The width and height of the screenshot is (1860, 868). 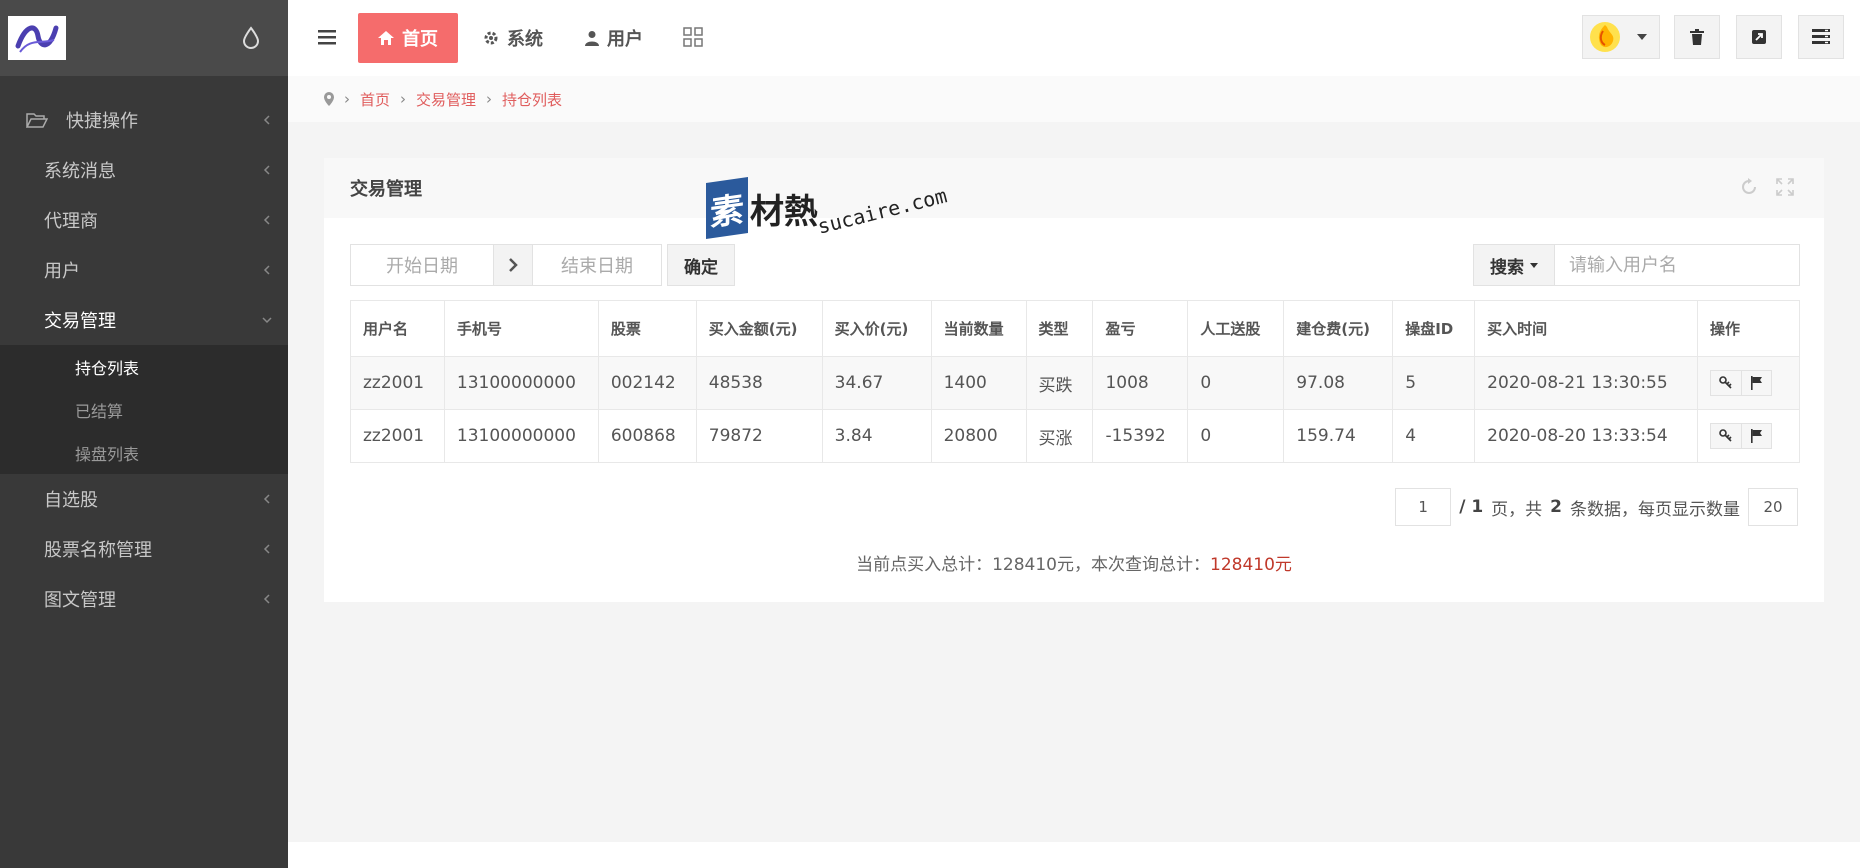 What do you see at coordinates (1074, 99) in the screenshot?
I see `breadcrumb: › 首页 › 交易管理 › 持仓列表` at bounding box center [1074, 99].